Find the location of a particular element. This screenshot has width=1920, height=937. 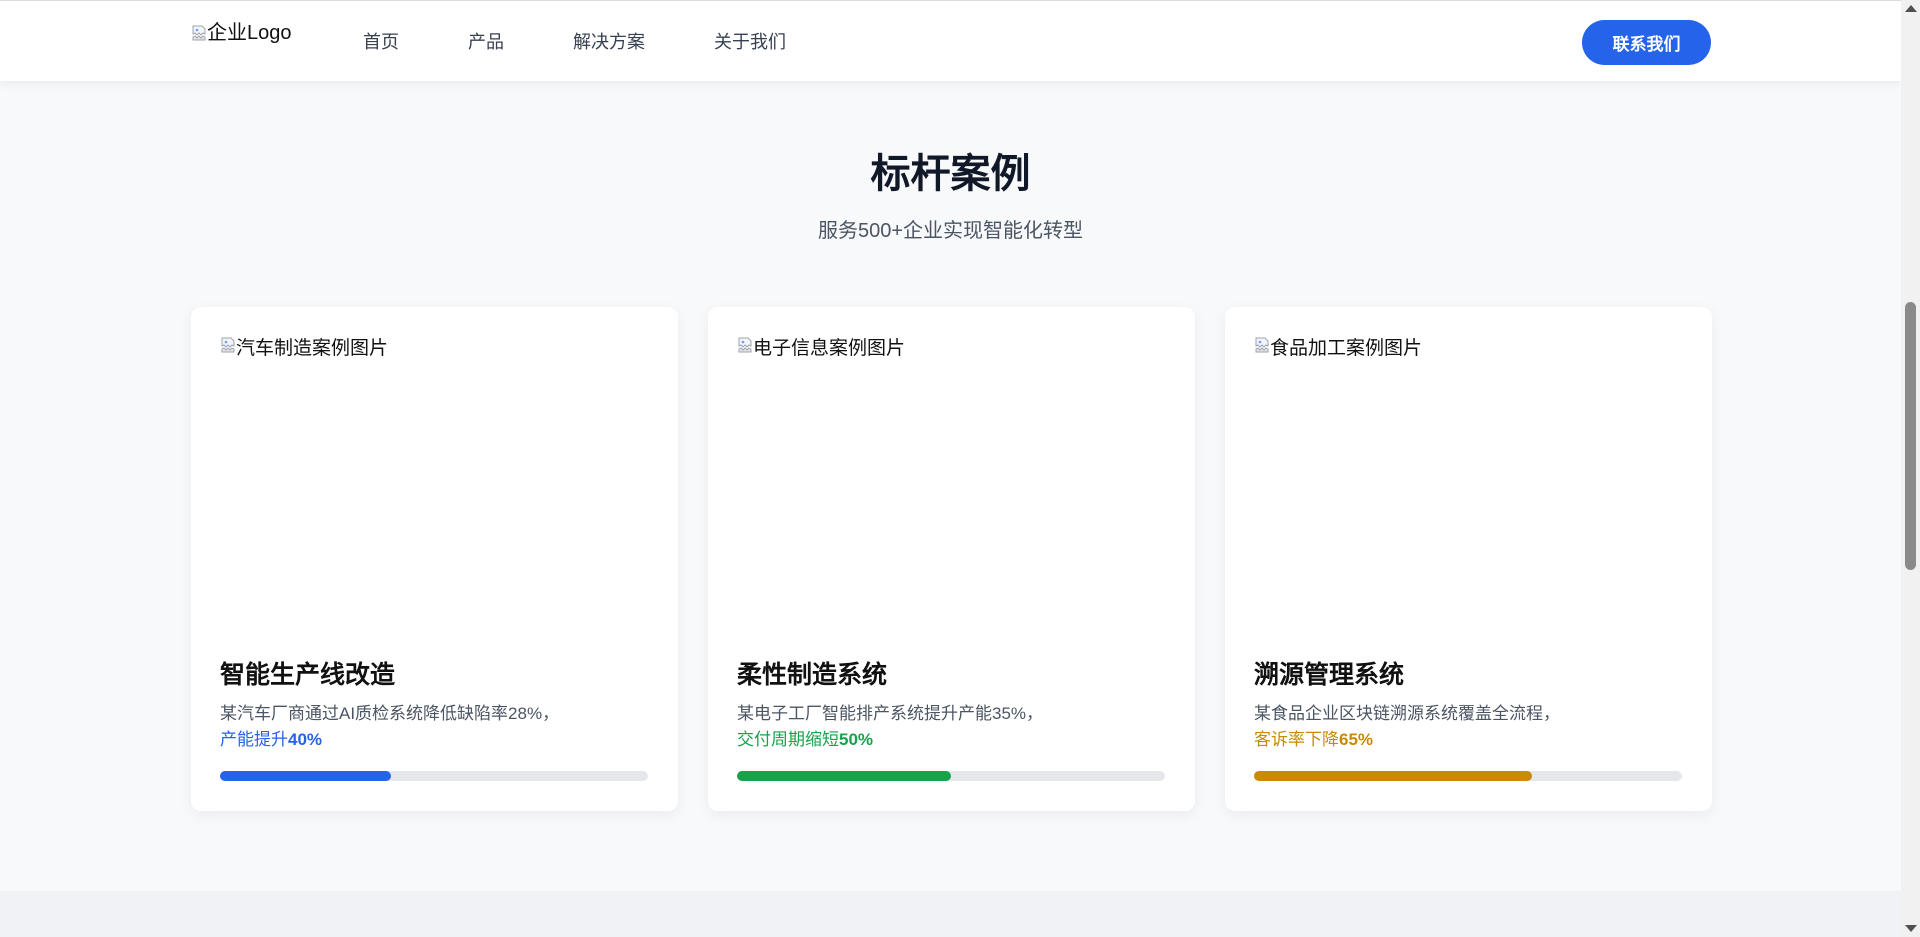

chevron-down-icon is located at coordinates (1911, 928).